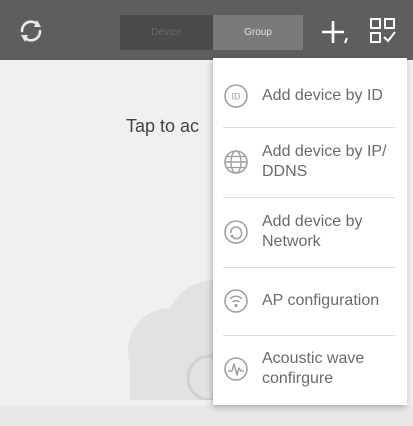  I want to click on tab-device: Device, so click(166, 32).